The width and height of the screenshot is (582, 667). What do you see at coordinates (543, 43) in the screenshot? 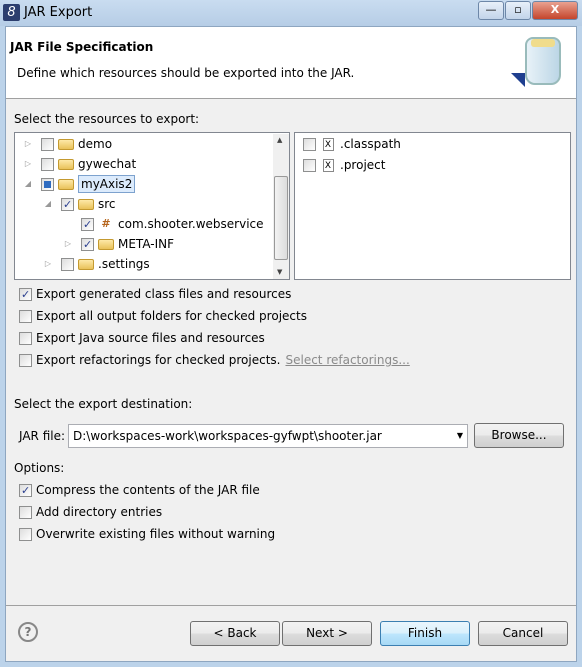
I see `jar-lid-icon` at bounding box center [543, 43].